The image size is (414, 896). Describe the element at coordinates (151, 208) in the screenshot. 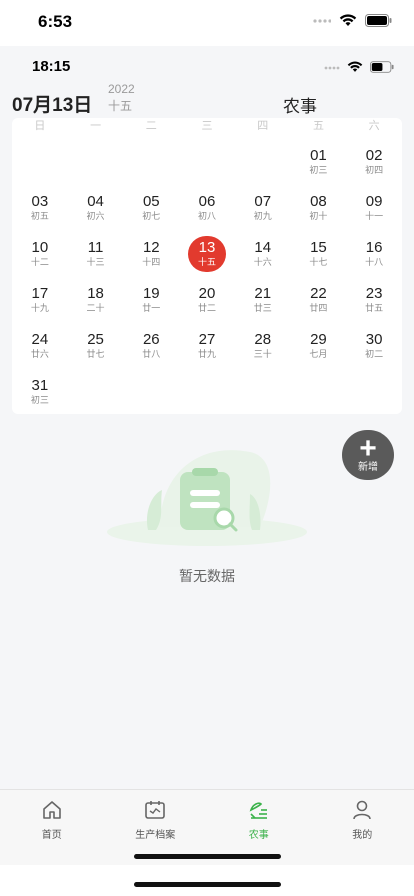

I see `calendar-day-inner: 05 初七` at that location.